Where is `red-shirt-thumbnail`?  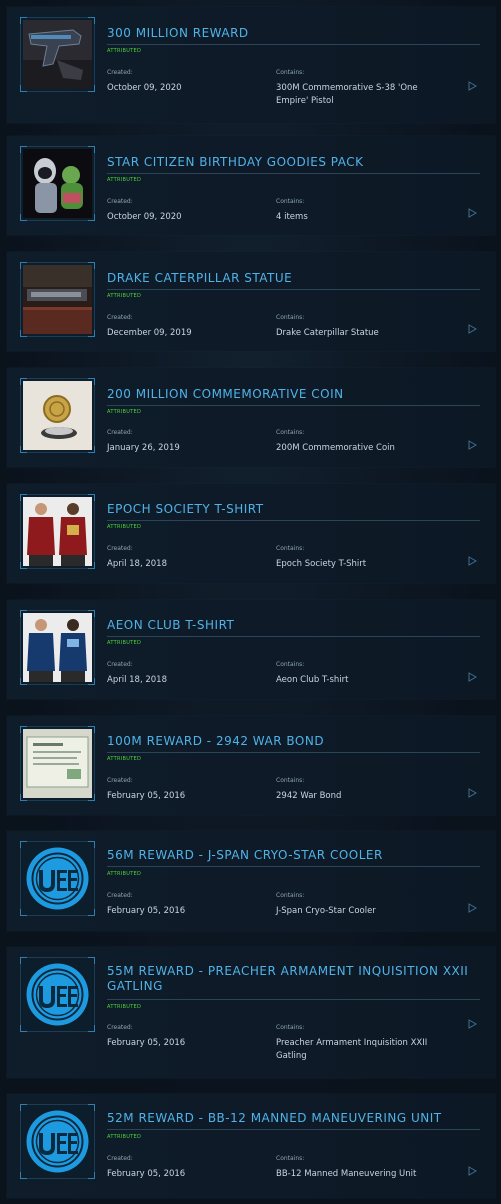 red-shirt-thumbnail is located at coordinates (57, 531).